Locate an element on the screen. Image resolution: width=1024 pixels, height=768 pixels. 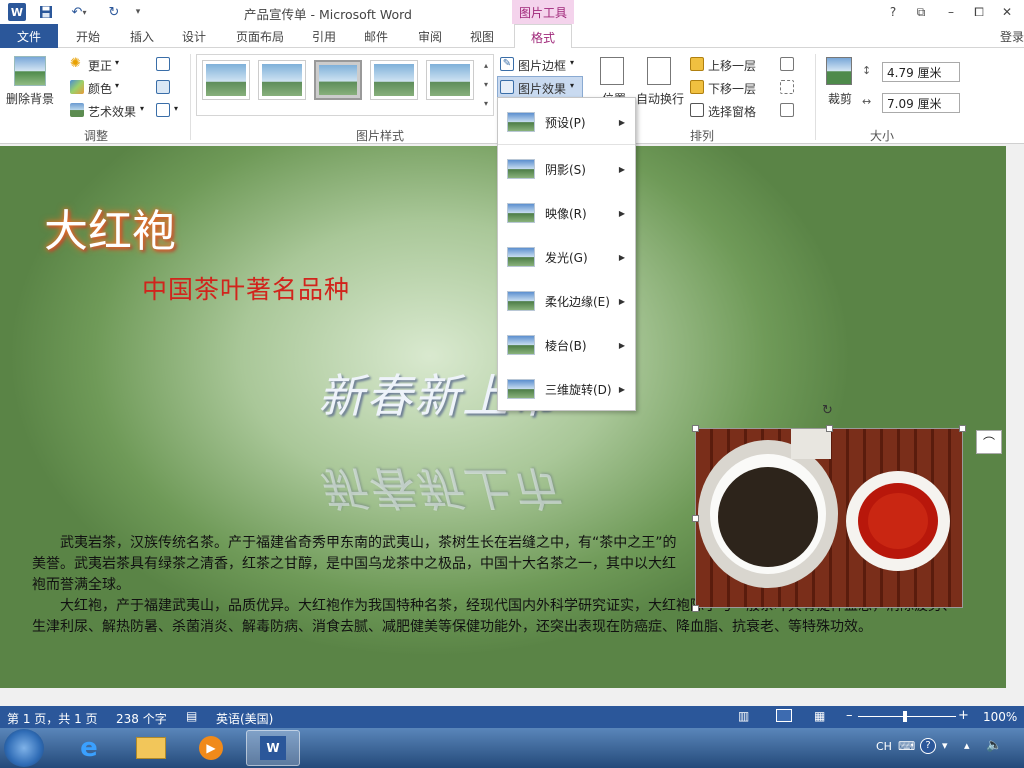
vertical-scrollbar is located at coordinates (1015, 425).